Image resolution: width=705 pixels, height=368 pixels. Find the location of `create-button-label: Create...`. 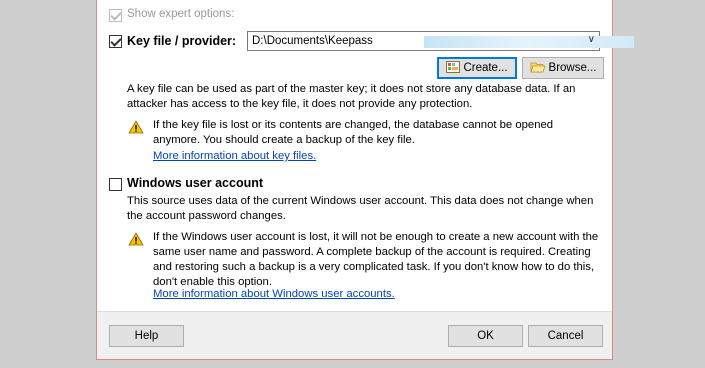

create-button-label: Create... is located at coordinates (485, 68).